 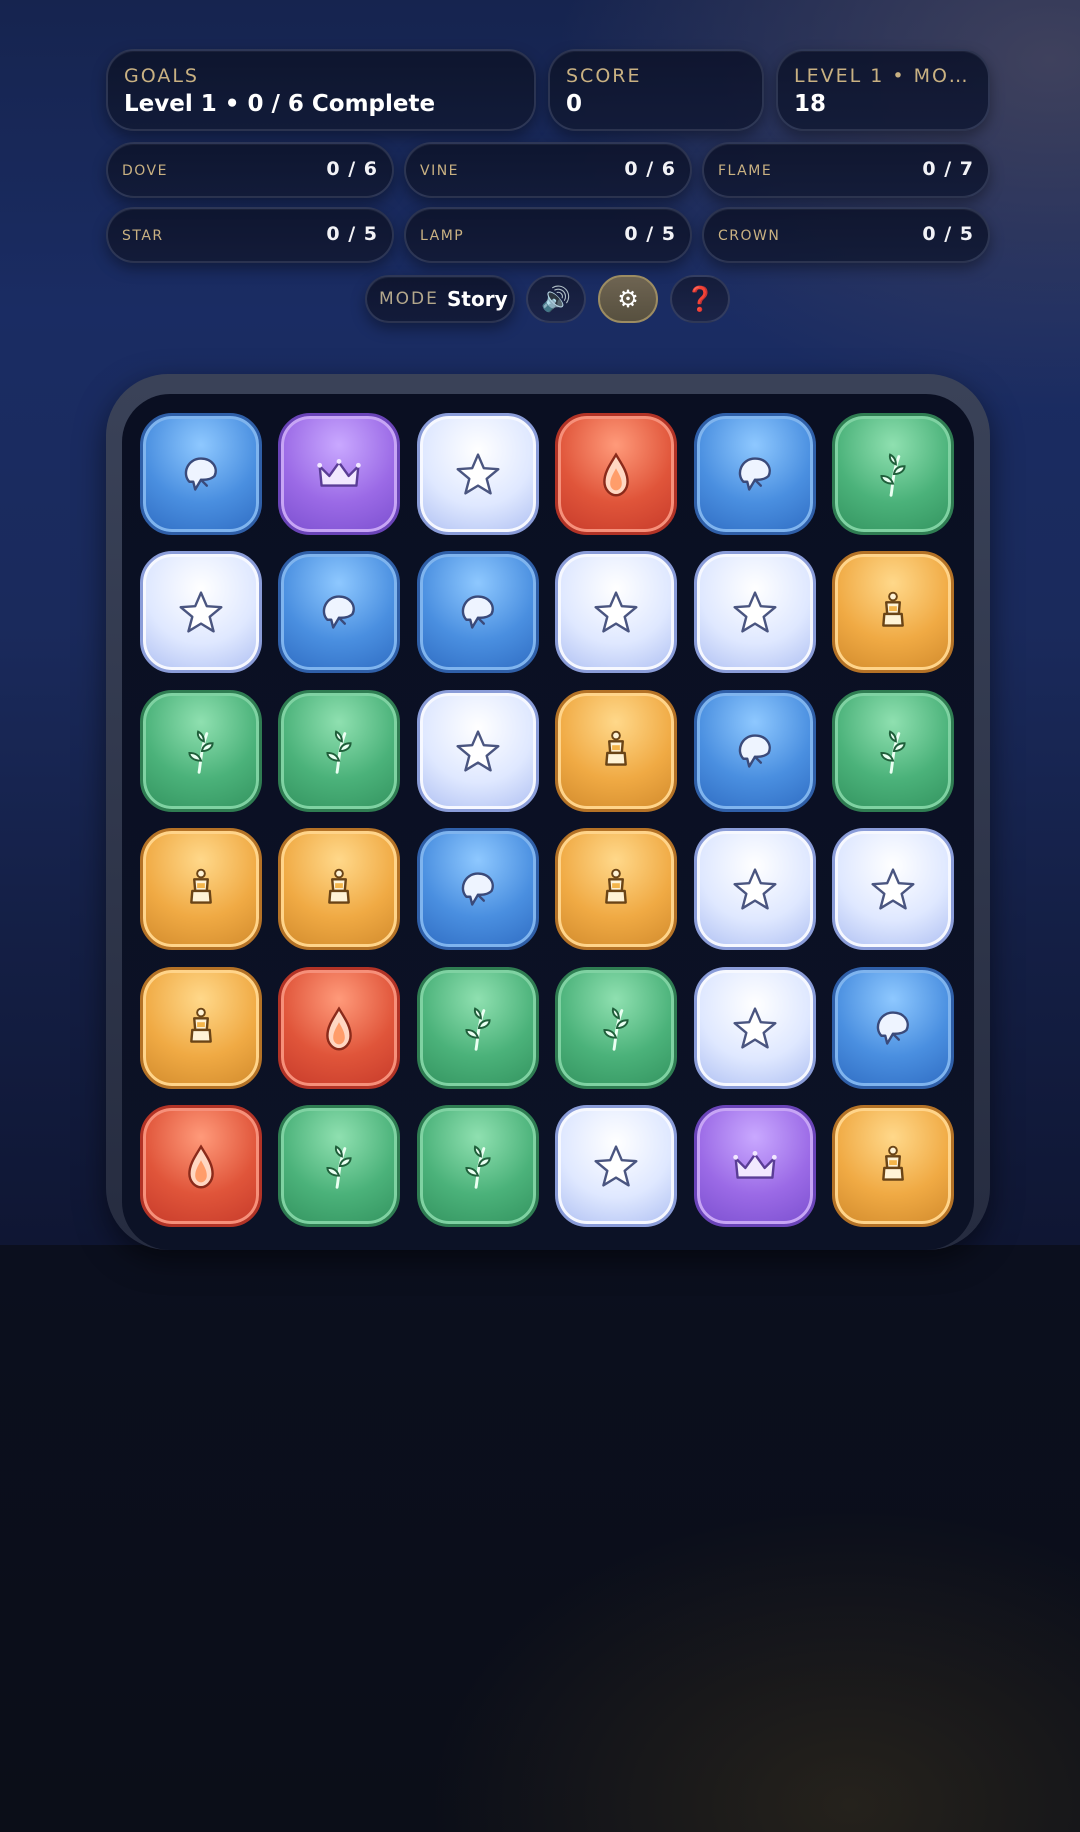 I want to click on goal-label: FLAME, so click(x=745, y=171).